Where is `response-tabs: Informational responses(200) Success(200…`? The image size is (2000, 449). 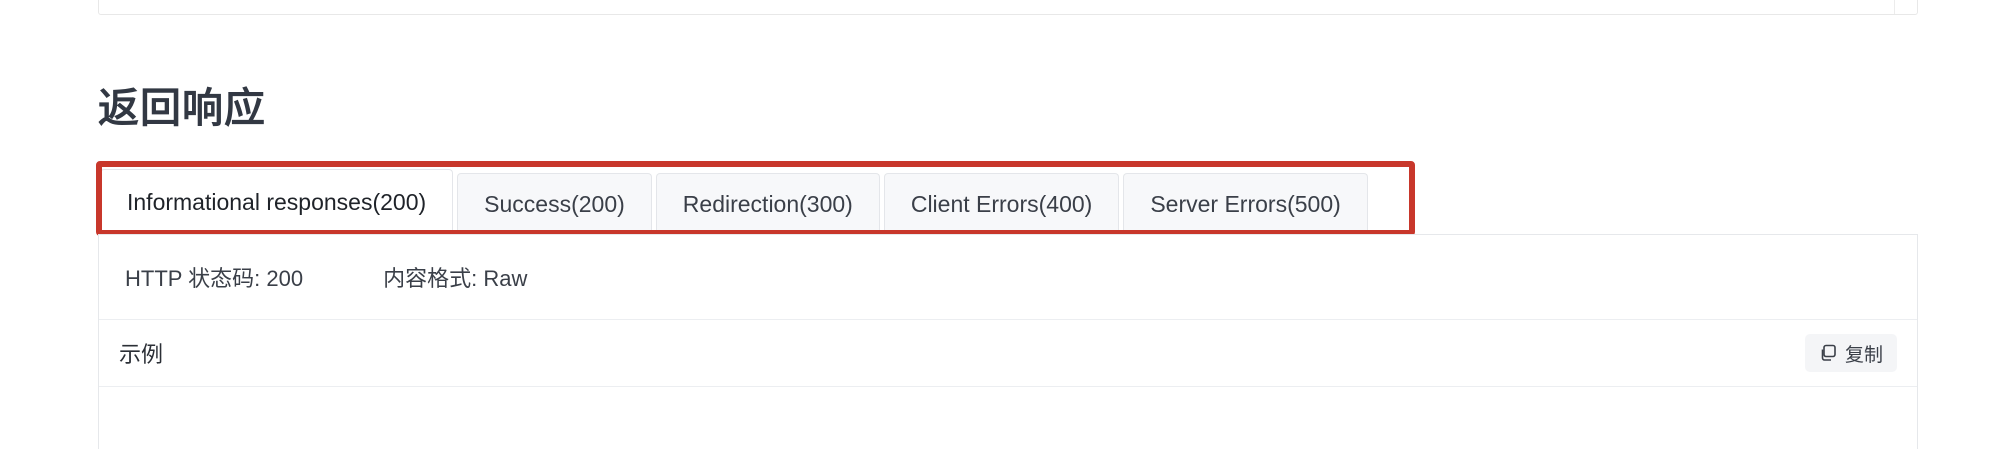
response-tabs: Informational responses(200) Success(200… is located at coordinates (734, 200).